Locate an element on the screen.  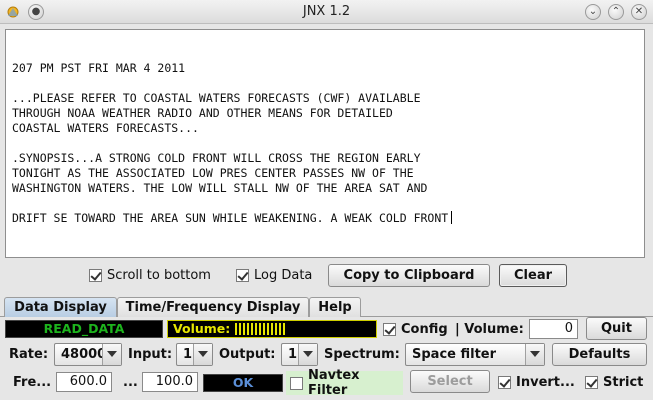
rate-value: 48000 is located at coordinates (84, 354).